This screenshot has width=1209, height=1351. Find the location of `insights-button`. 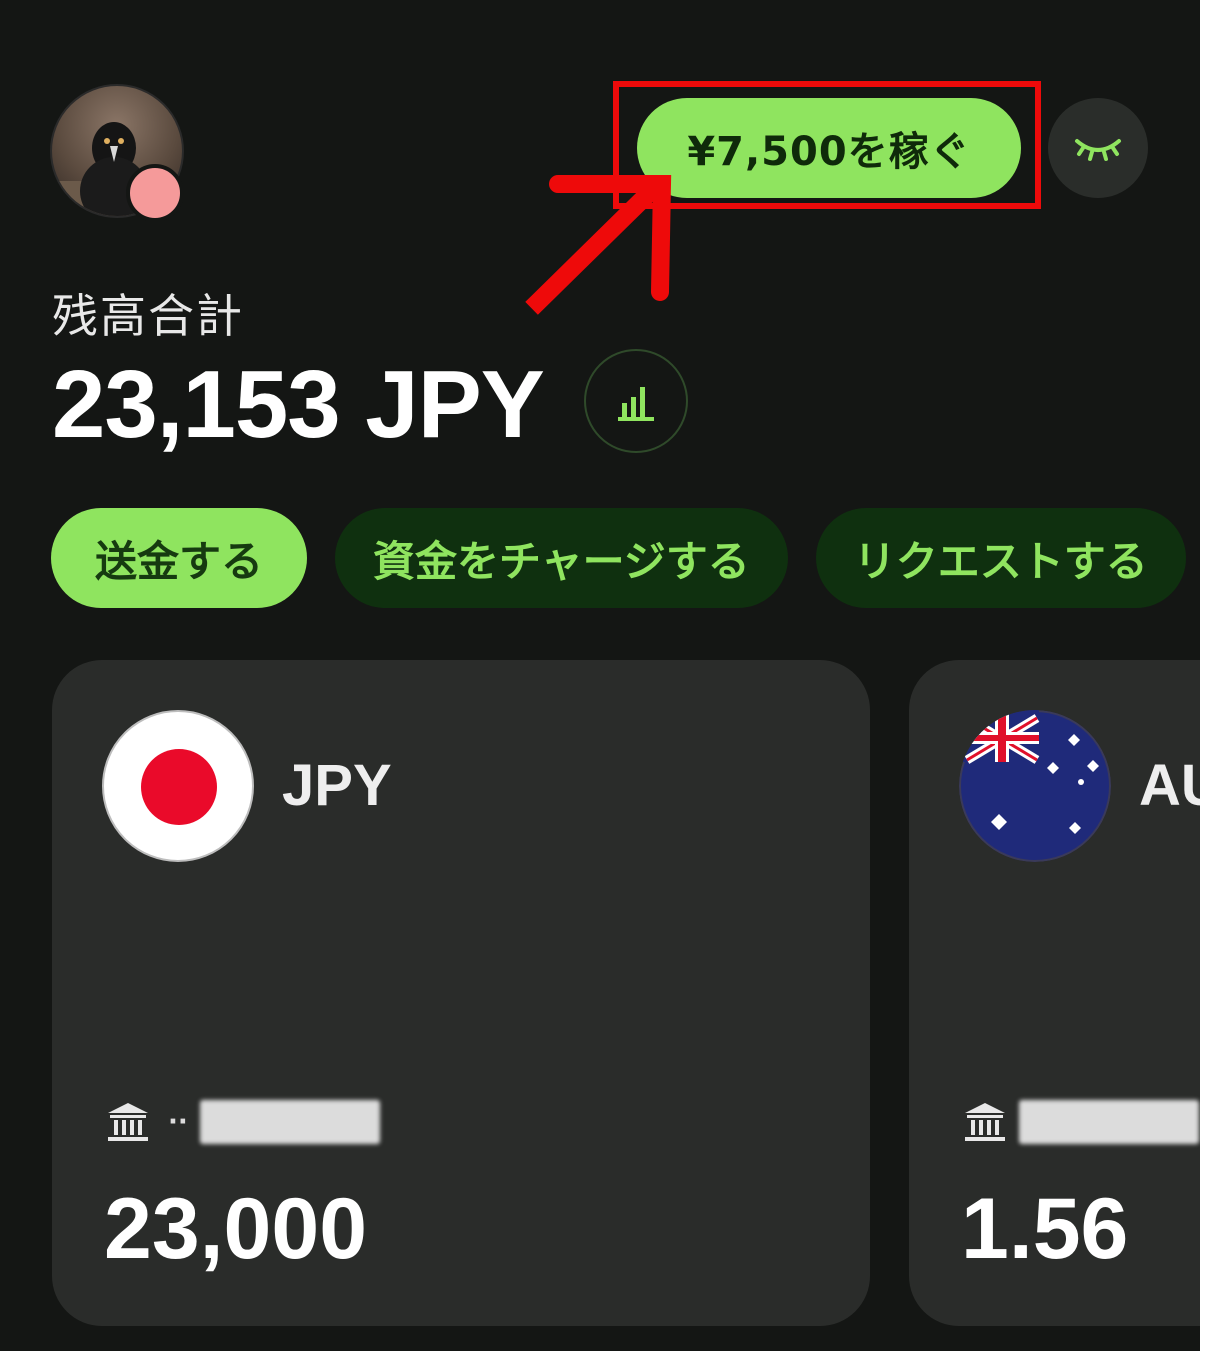

insights-button is located at coordinates (636, 401).